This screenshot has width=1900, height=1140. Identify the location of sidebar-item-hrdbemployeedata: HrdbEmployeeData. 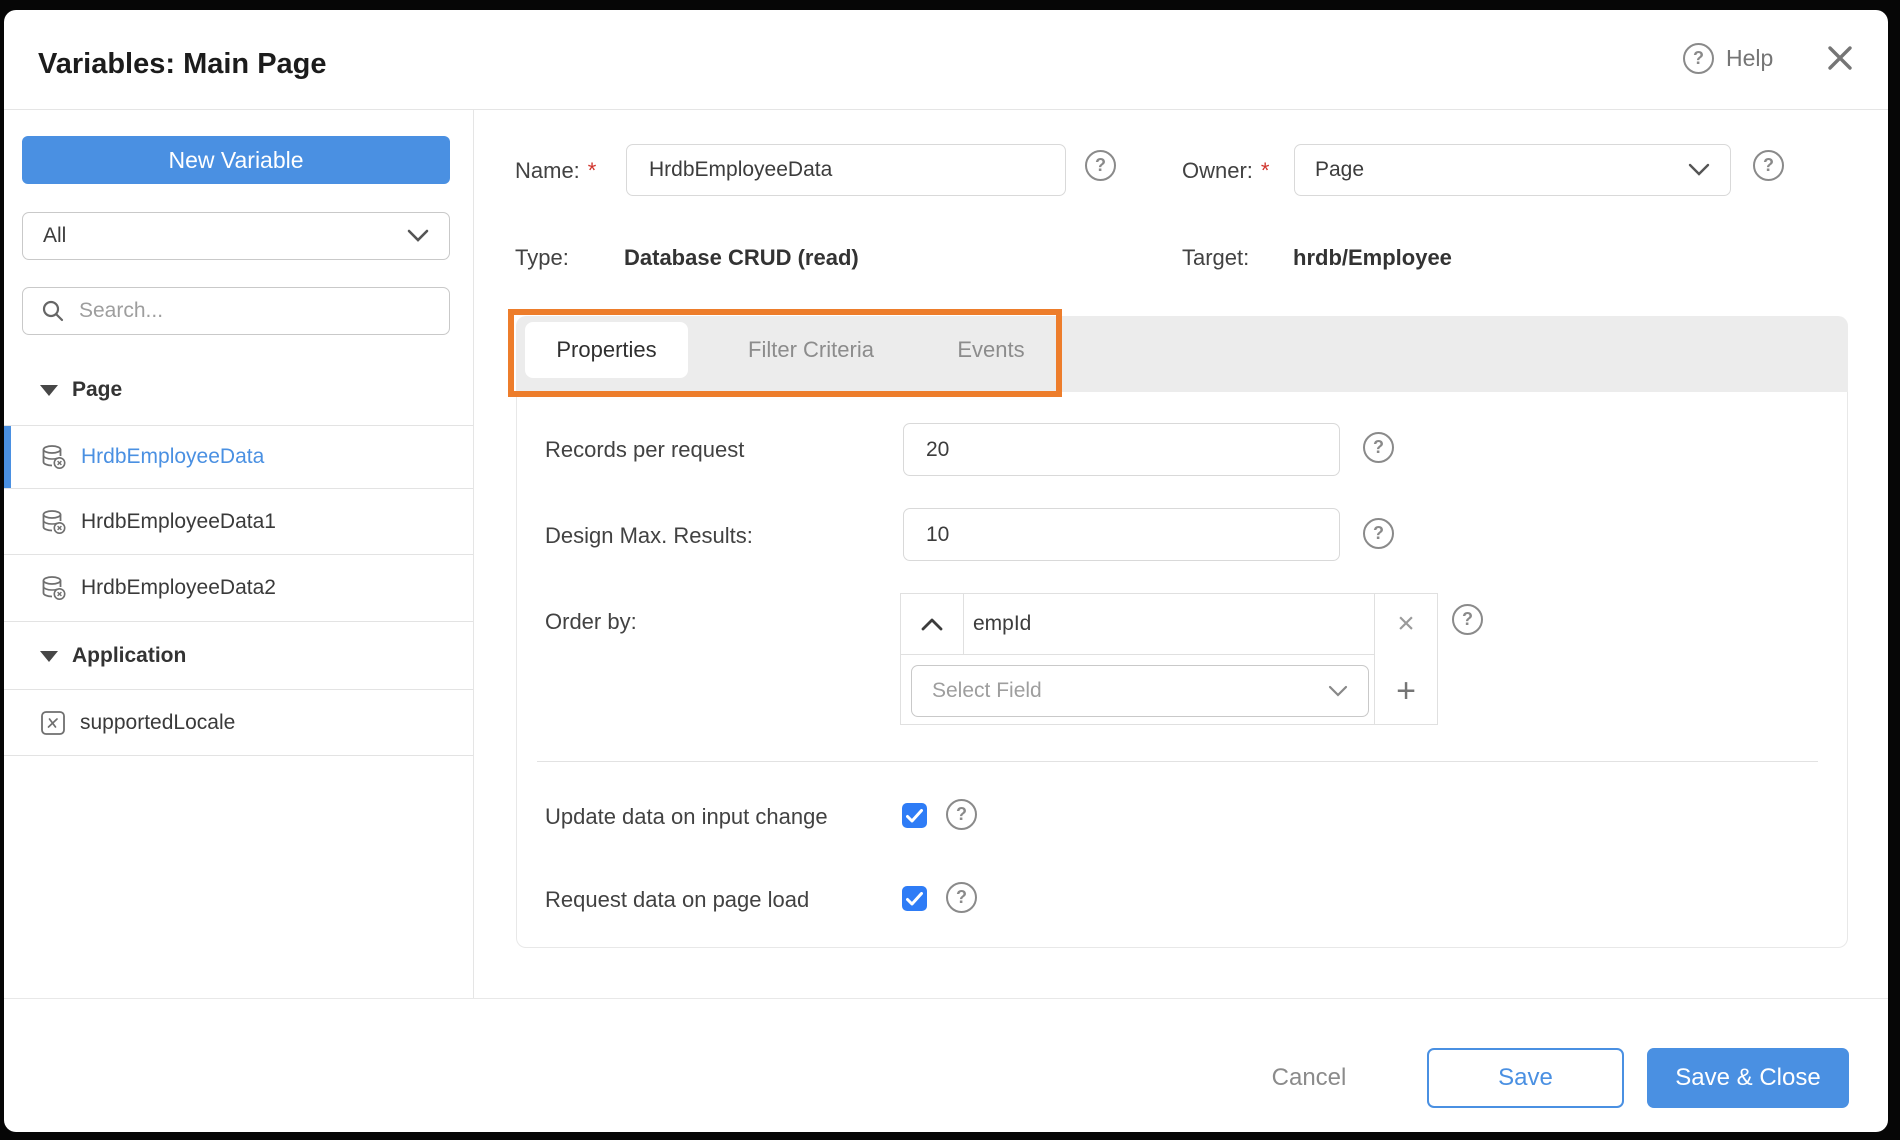
(238, 457).